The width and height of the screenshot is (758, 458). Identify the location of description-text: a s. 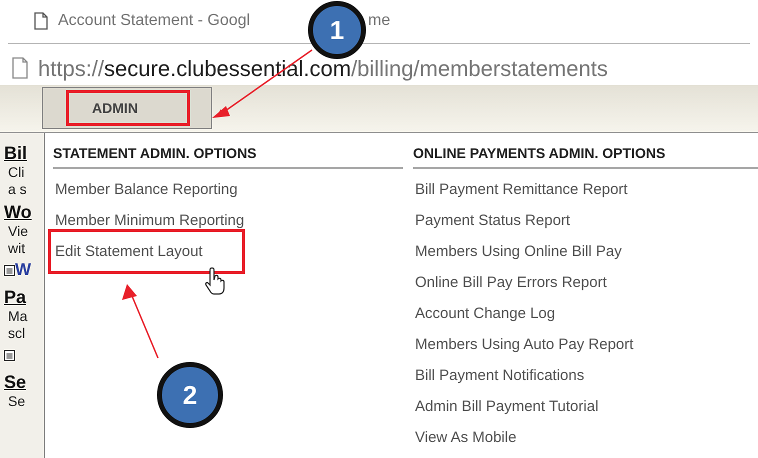
(17, 189).